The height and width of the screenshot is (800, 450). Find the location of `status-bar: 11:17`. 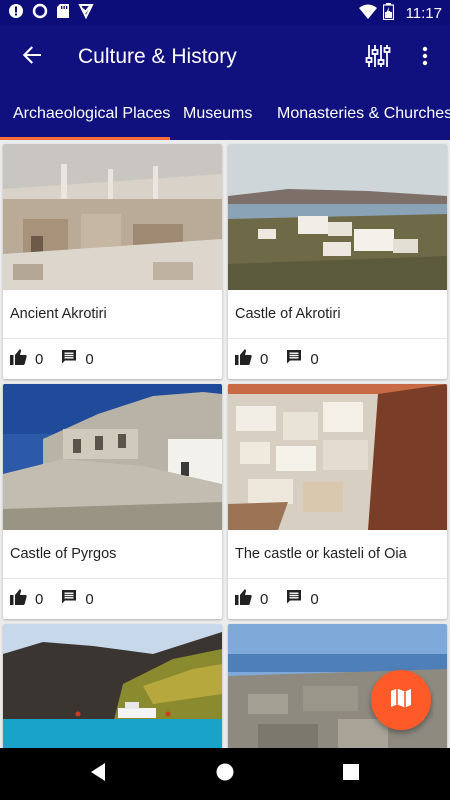

status-bar: 11:17 is located at coordinates (225, 13).